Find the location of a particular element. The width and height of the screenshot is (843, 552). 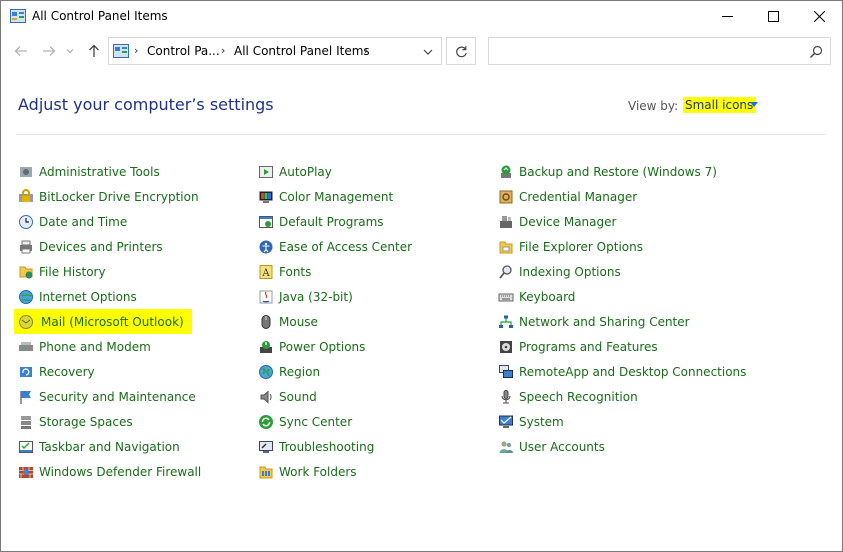

minimize-button is located at coordinates (727, 16).